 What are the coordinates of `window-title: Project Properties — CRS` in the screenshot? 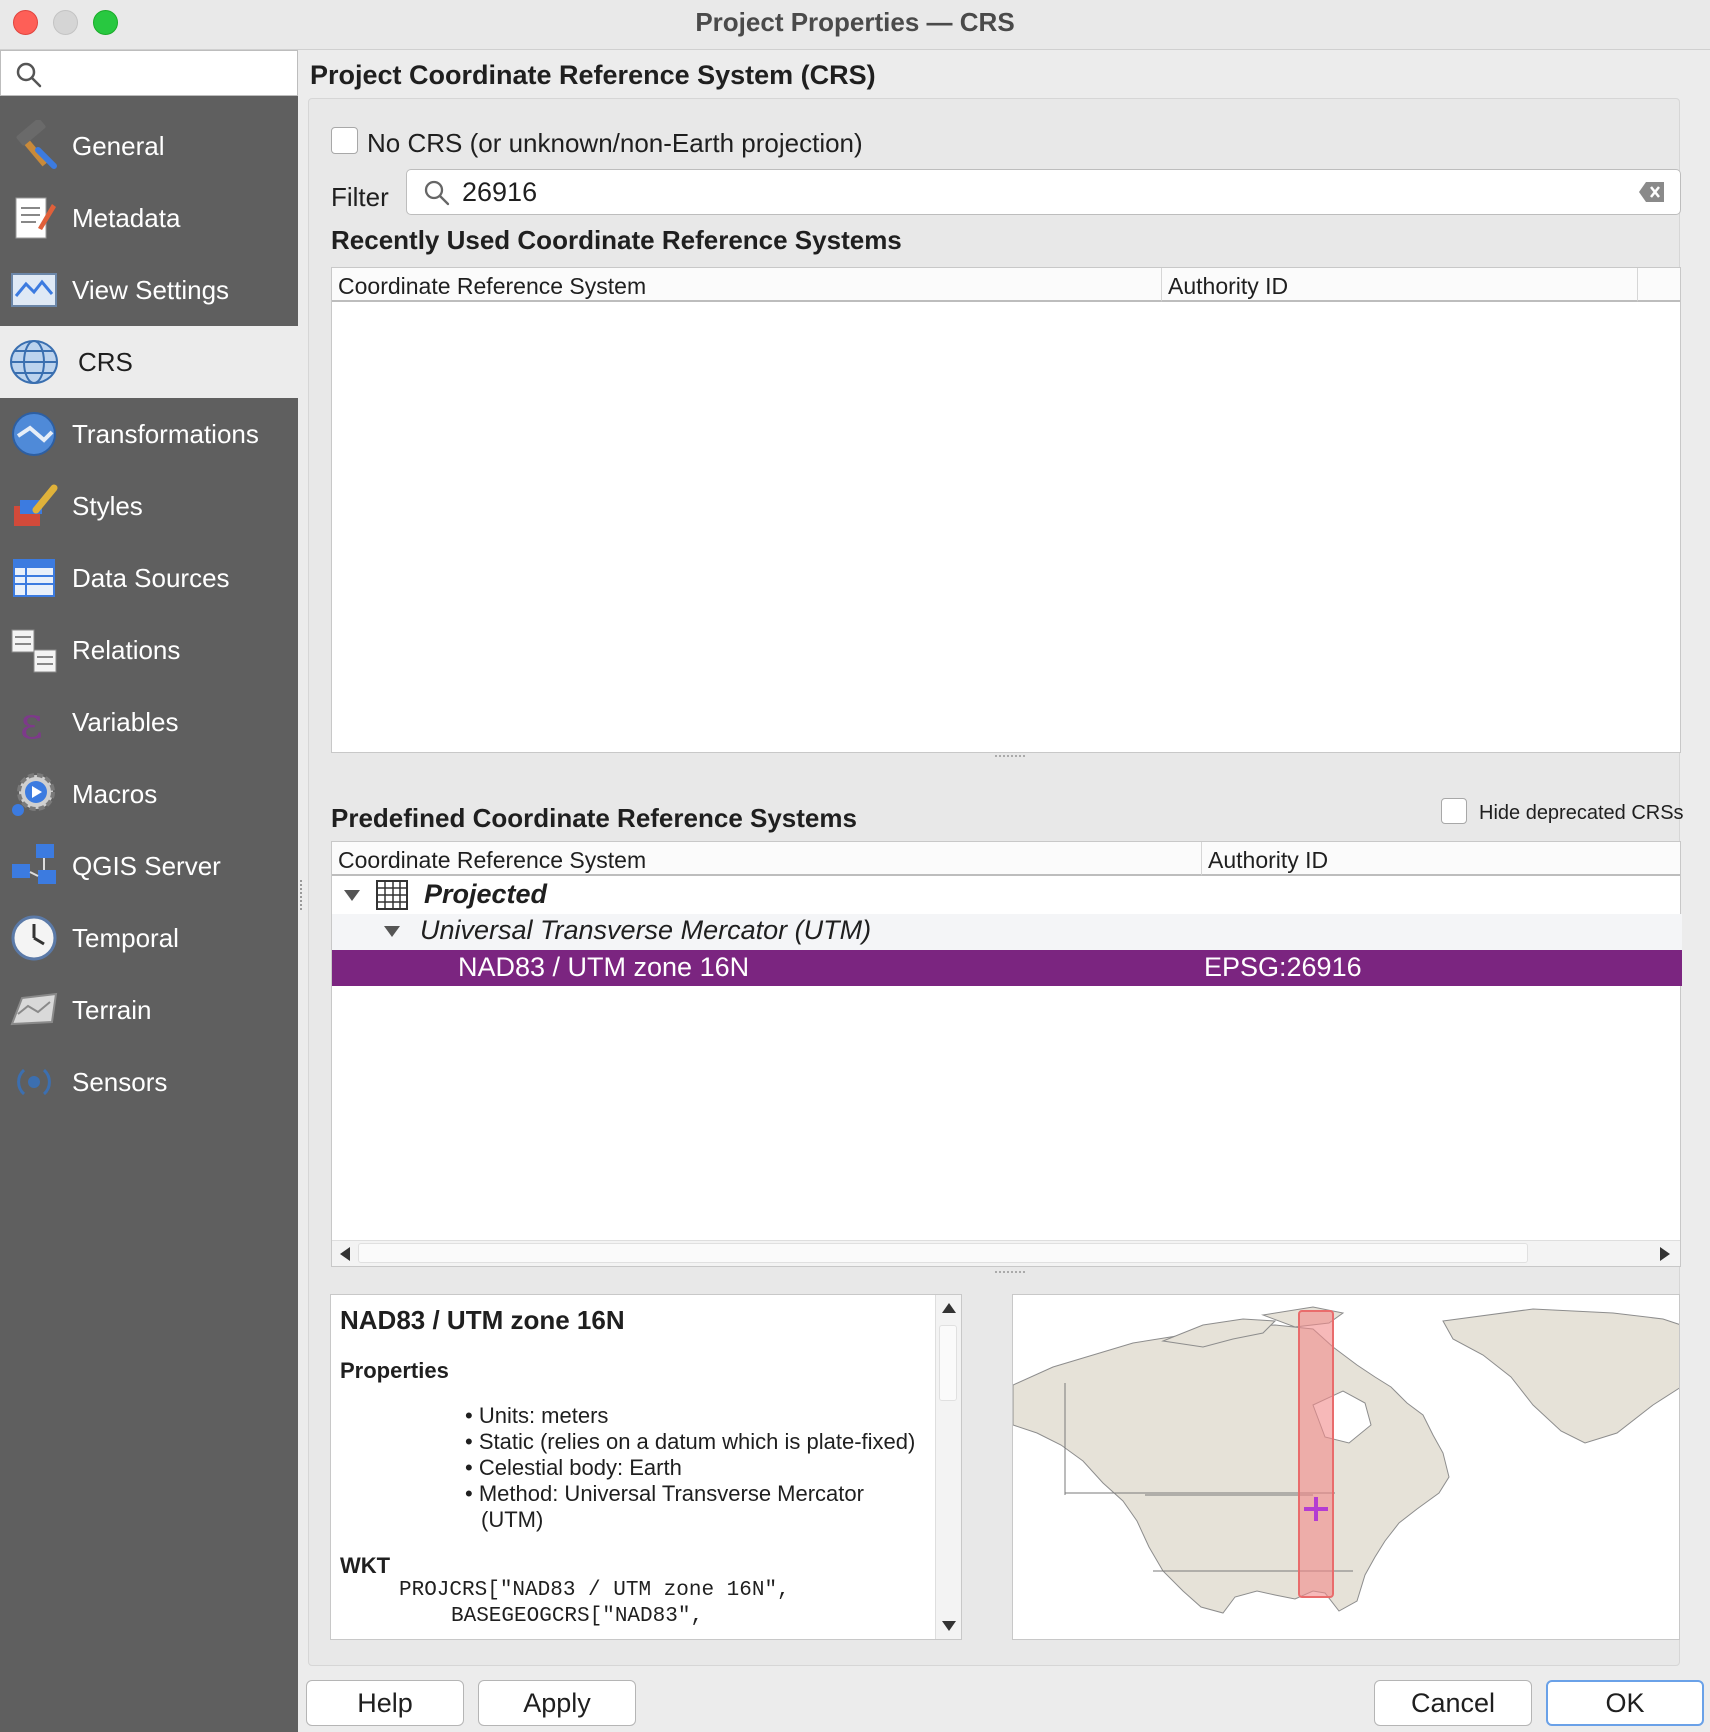 It's located at (855, 22).